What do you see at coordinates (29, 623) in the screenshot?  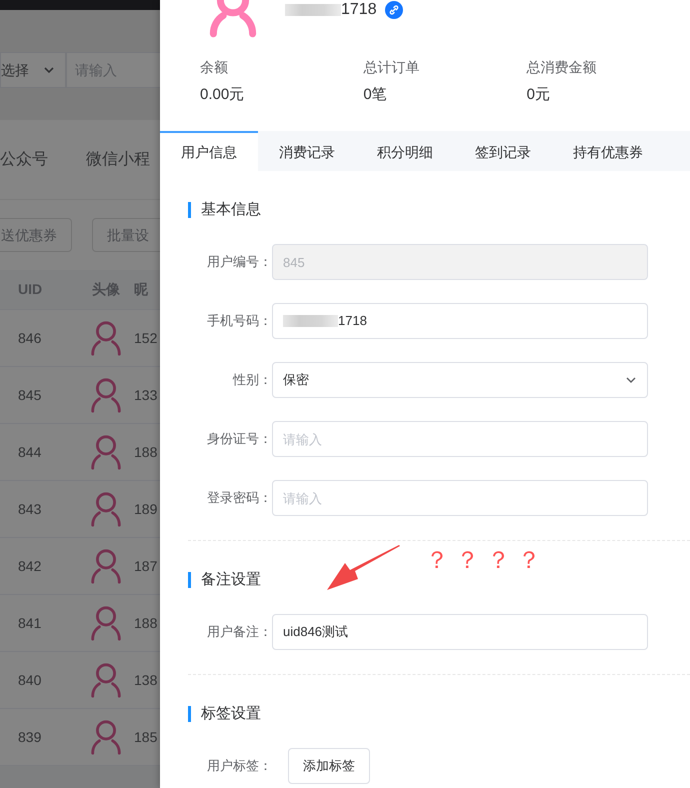 I see `table-cell-text: 841` at bounding box center [29, 623].